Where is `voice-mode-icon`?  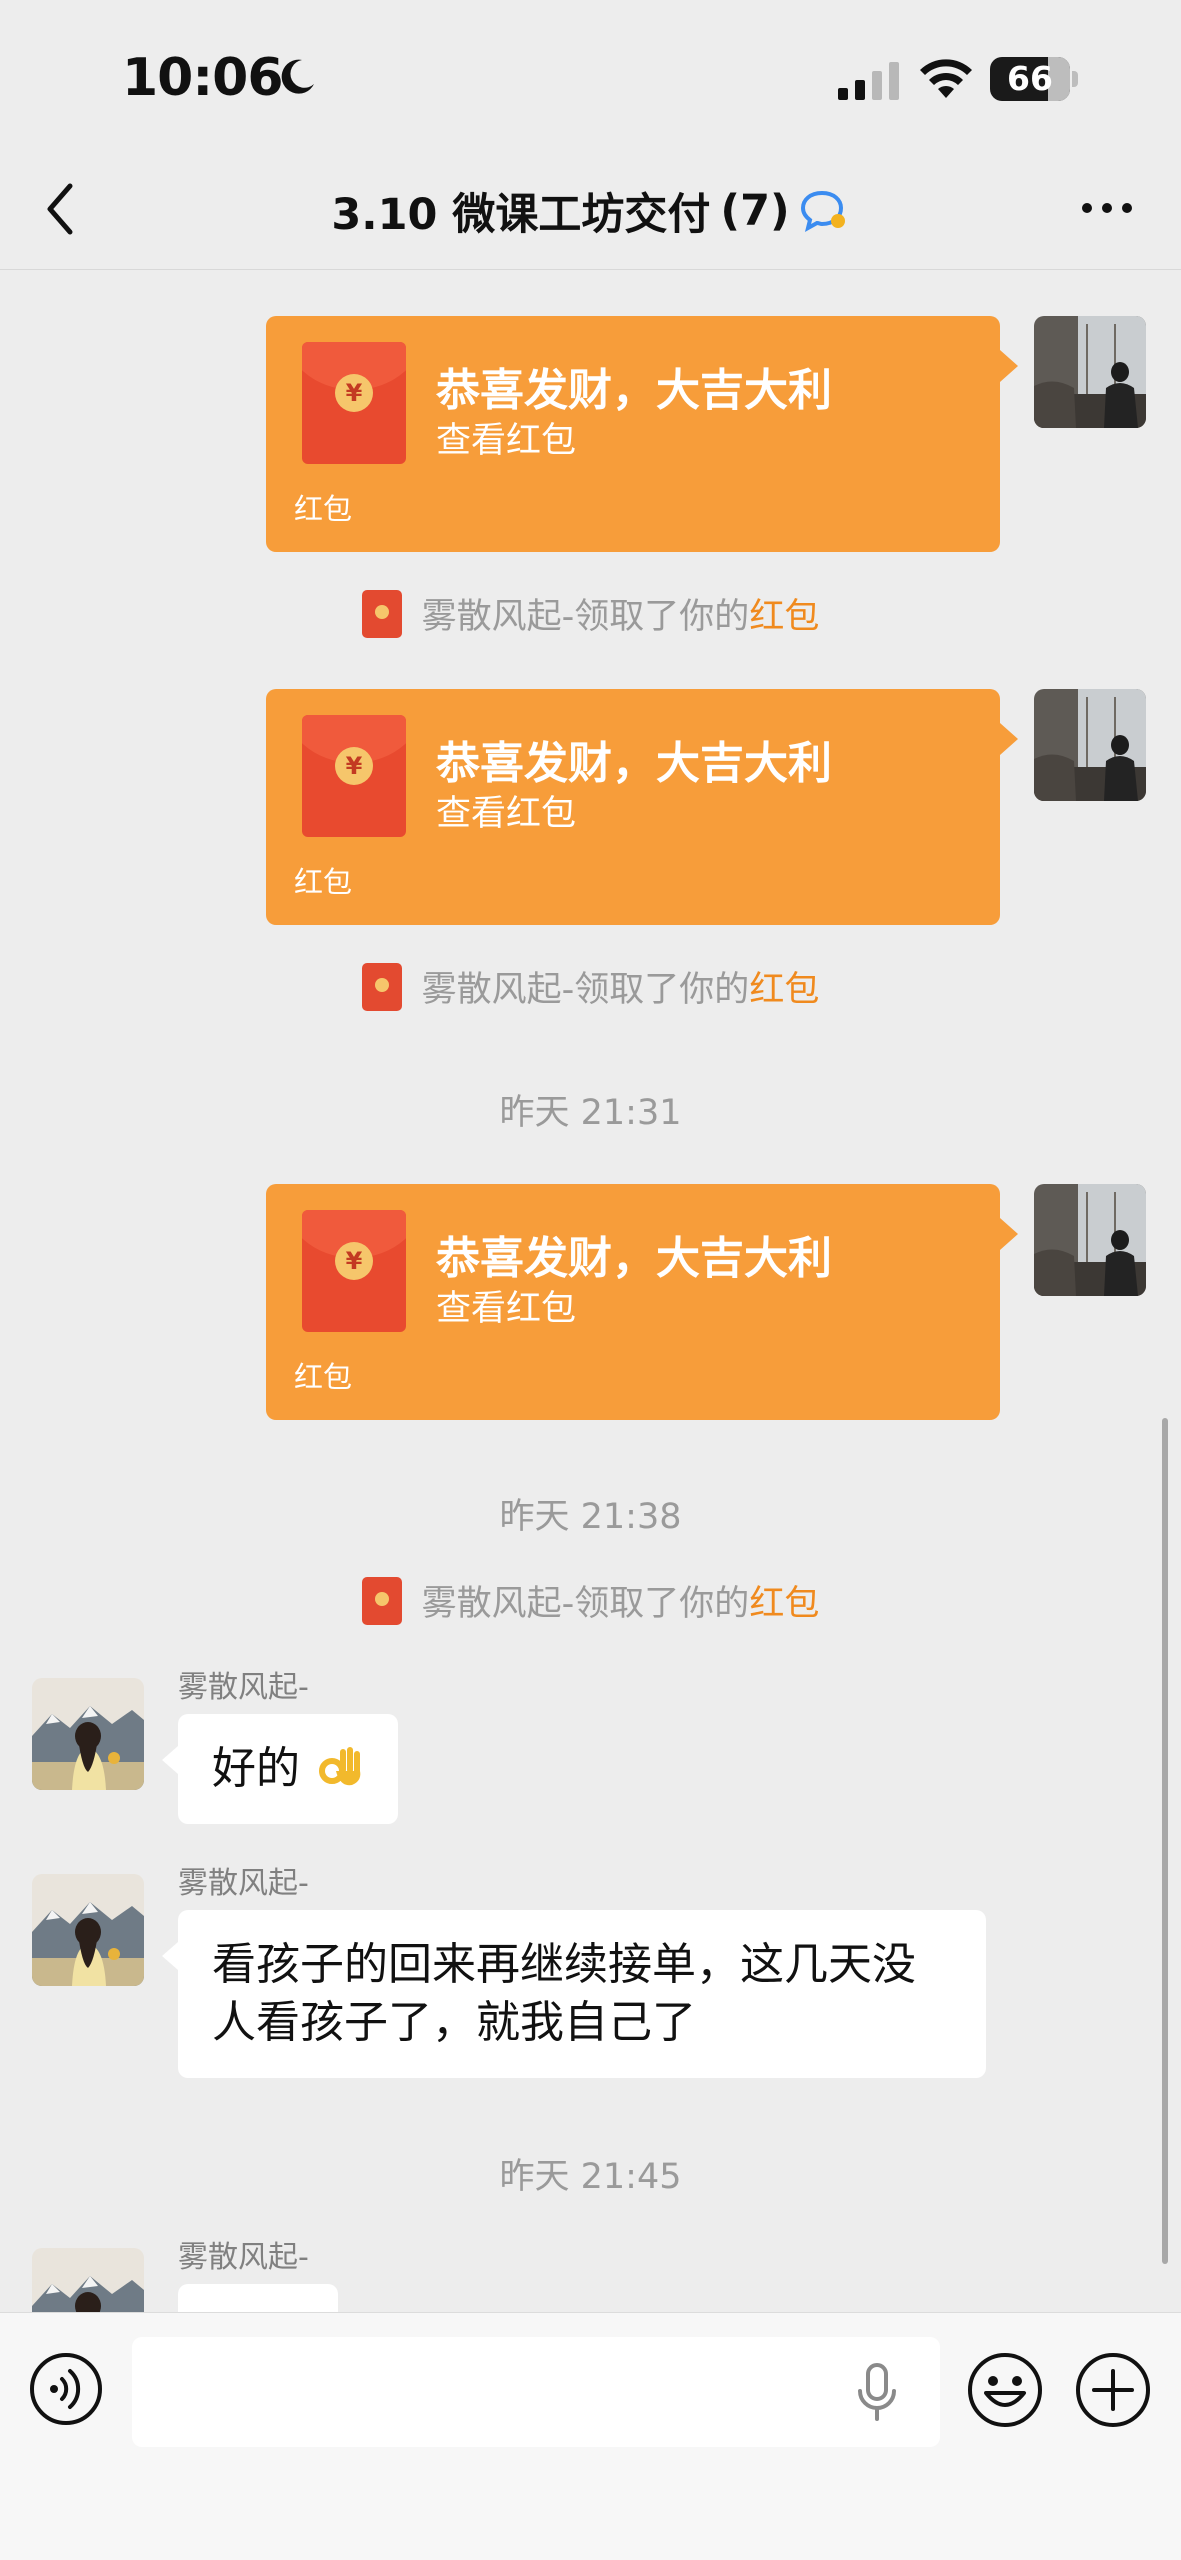
voice-mode-icon is located at coordinates (66, 2389).